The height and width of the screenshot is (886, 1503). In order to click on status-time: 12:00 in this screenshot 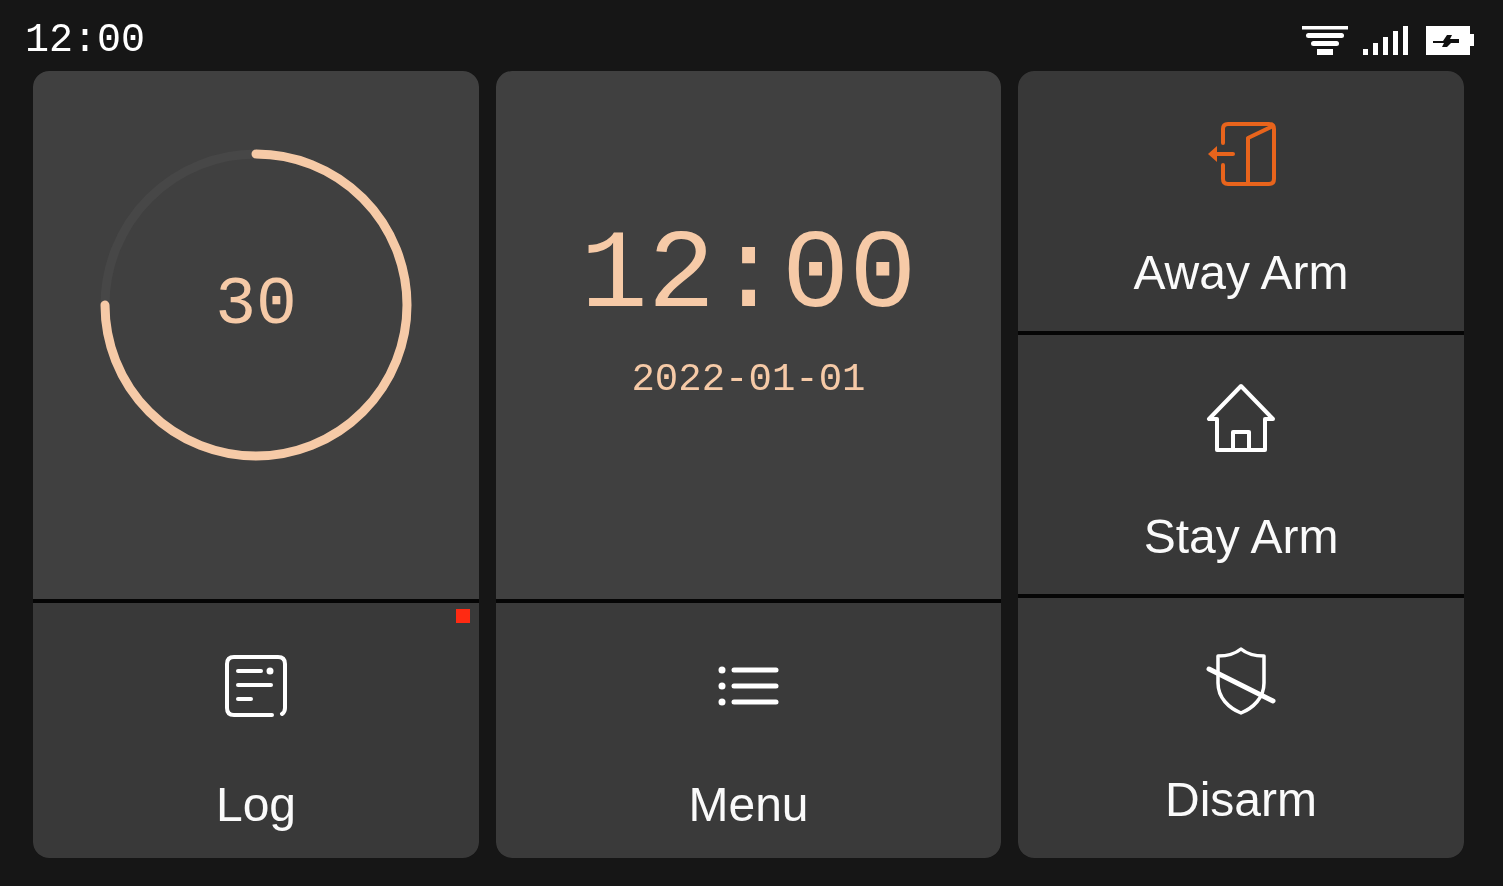, I will do `click(85, 40)`.